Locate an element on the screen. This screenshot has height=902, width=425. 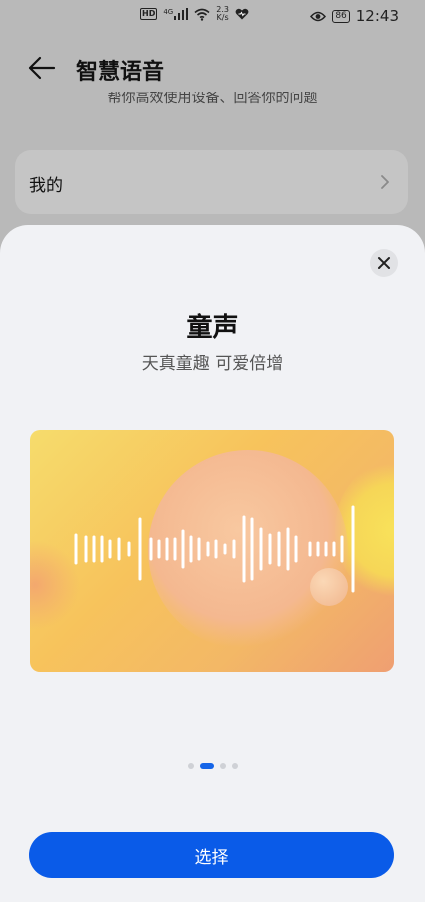
waveform-icon is located at coordinates (214, 549).